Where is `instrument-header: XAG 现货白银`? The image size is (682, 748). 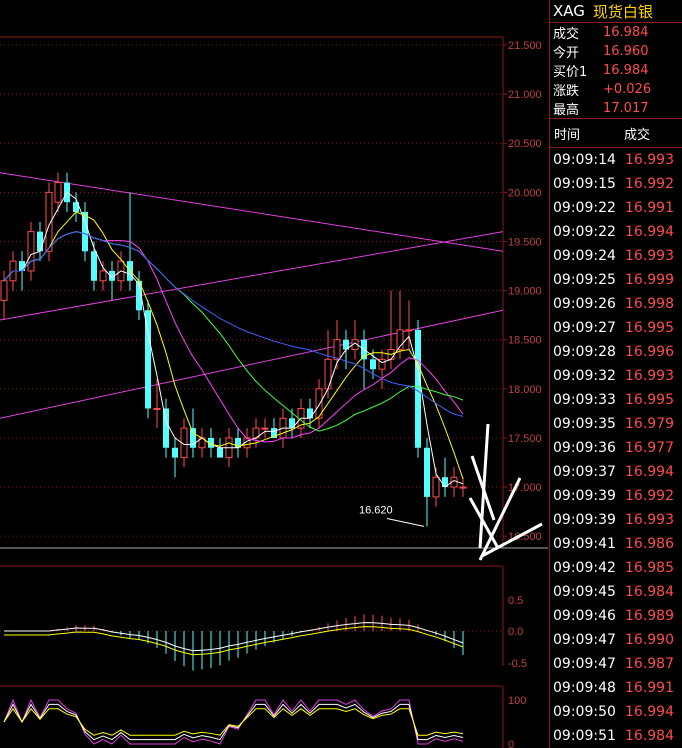
instrument-header: XAG 现货白银 is located at coordinates (616, 11).